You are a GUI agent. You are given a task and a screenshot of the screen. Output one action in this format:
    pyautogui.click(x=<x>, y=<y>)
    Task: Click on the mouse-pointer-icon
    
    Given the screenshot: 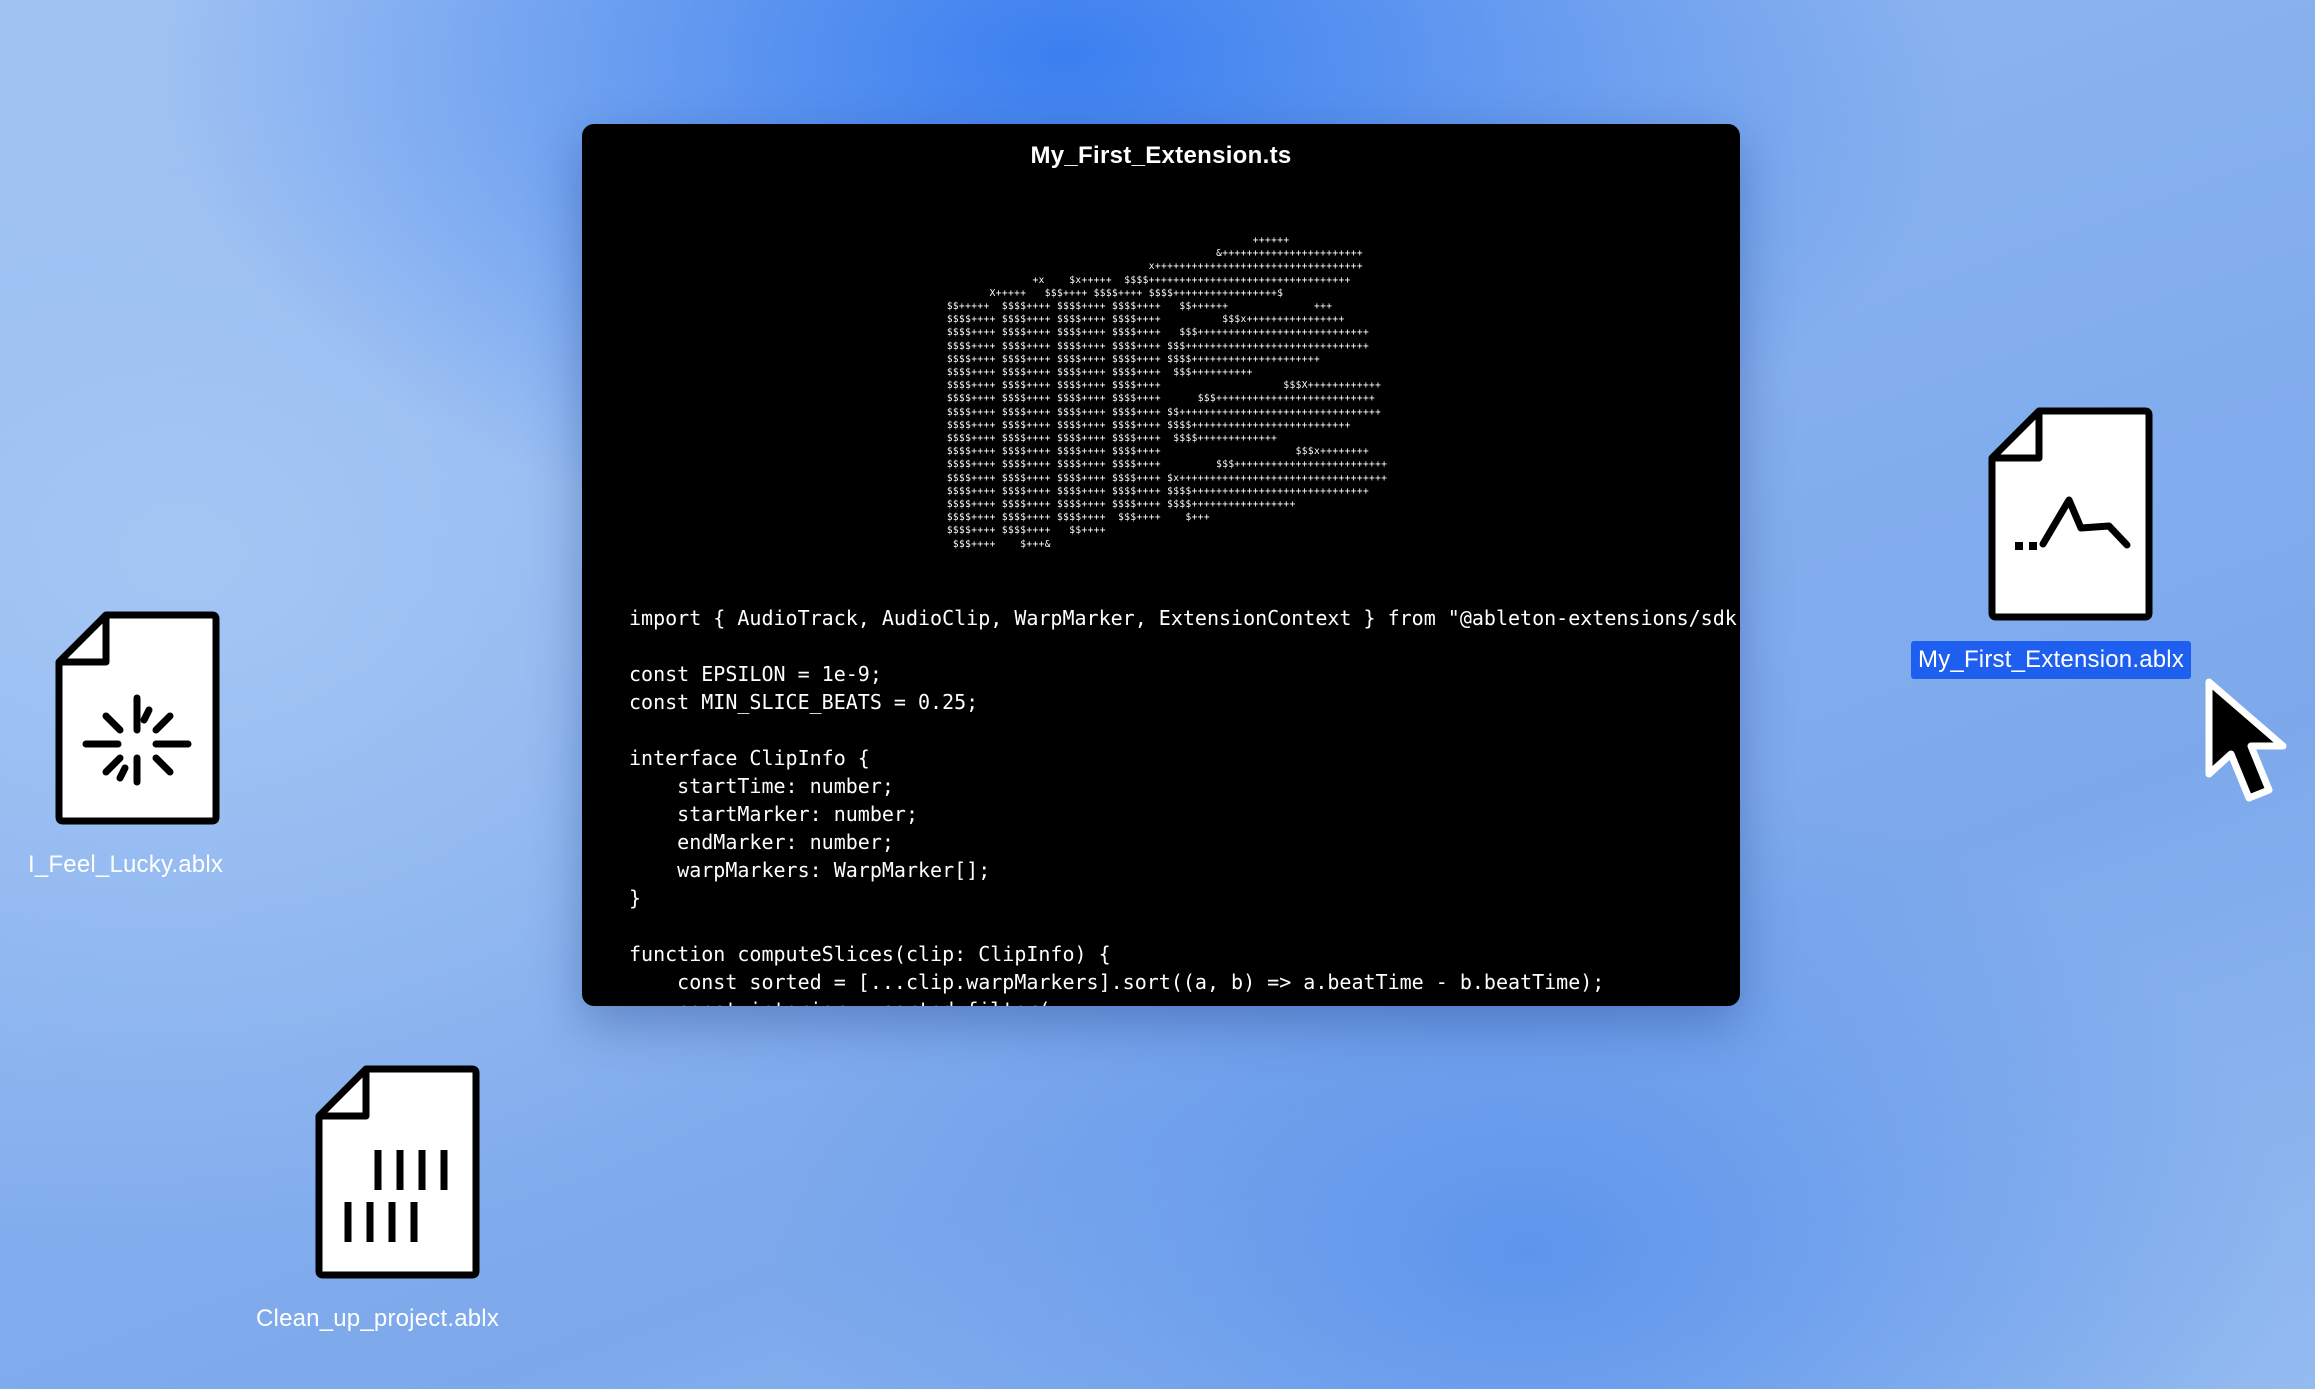 What is the action you would take?
    pyautogui.click(x=2247, y=746)
    